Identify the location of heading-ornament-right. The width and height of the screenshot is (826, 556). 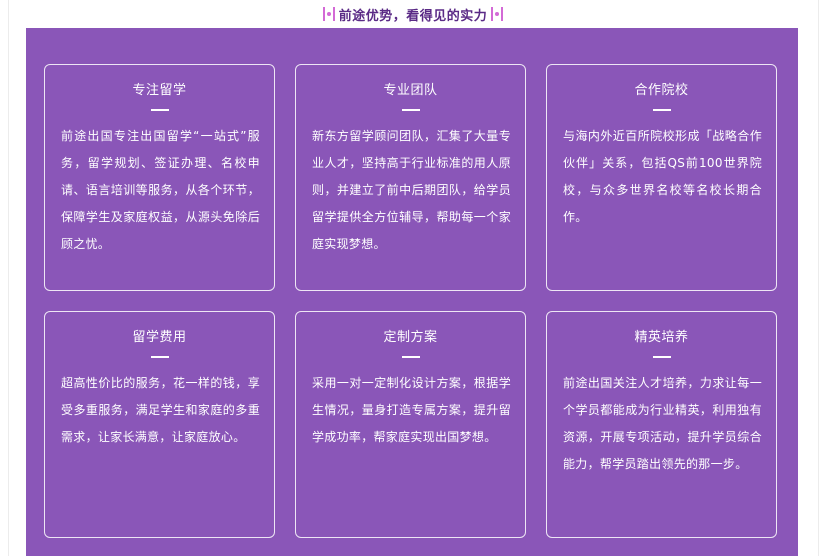
(497, 14).